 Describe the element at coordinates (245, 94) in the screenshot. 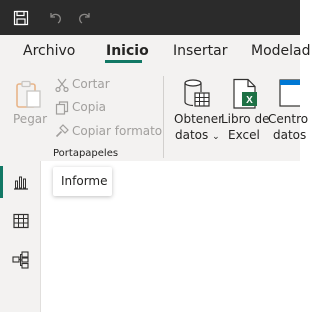

I see `excel-workbook-icon: X` at that location.